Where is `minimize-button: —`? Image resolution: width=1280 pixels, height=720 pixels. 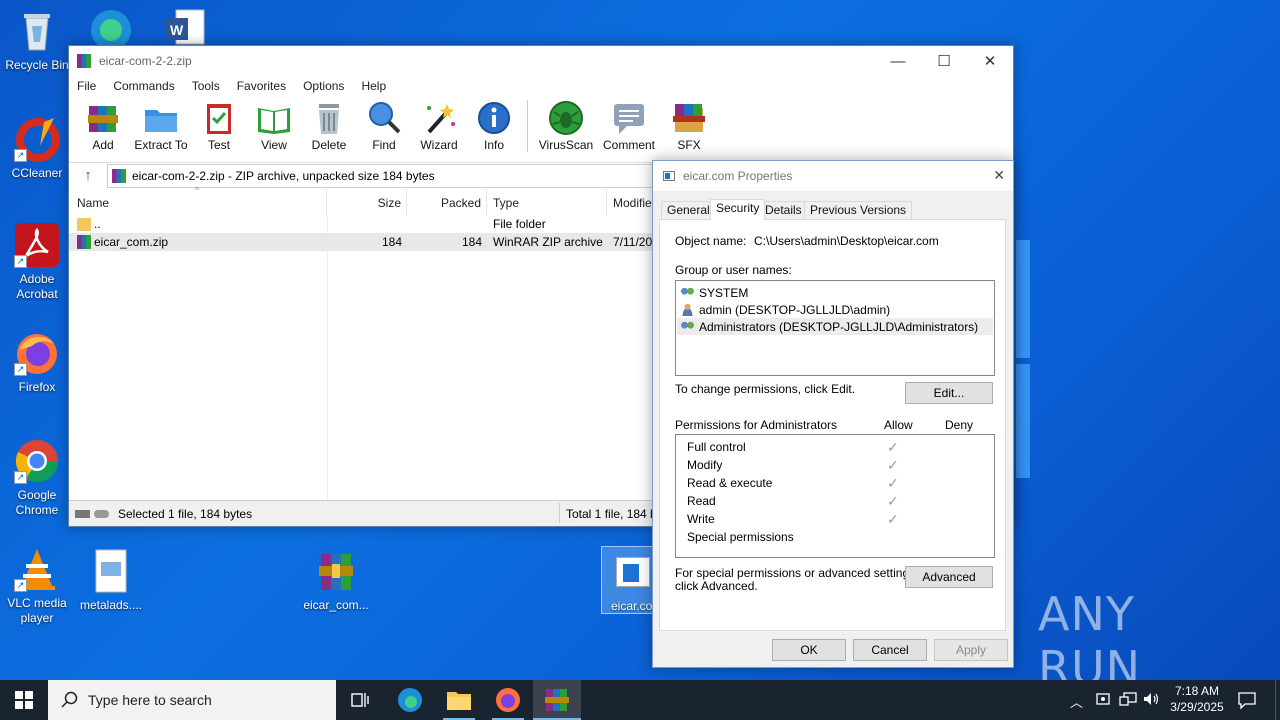 minimize-button: — is located at coordinates (898, 61).